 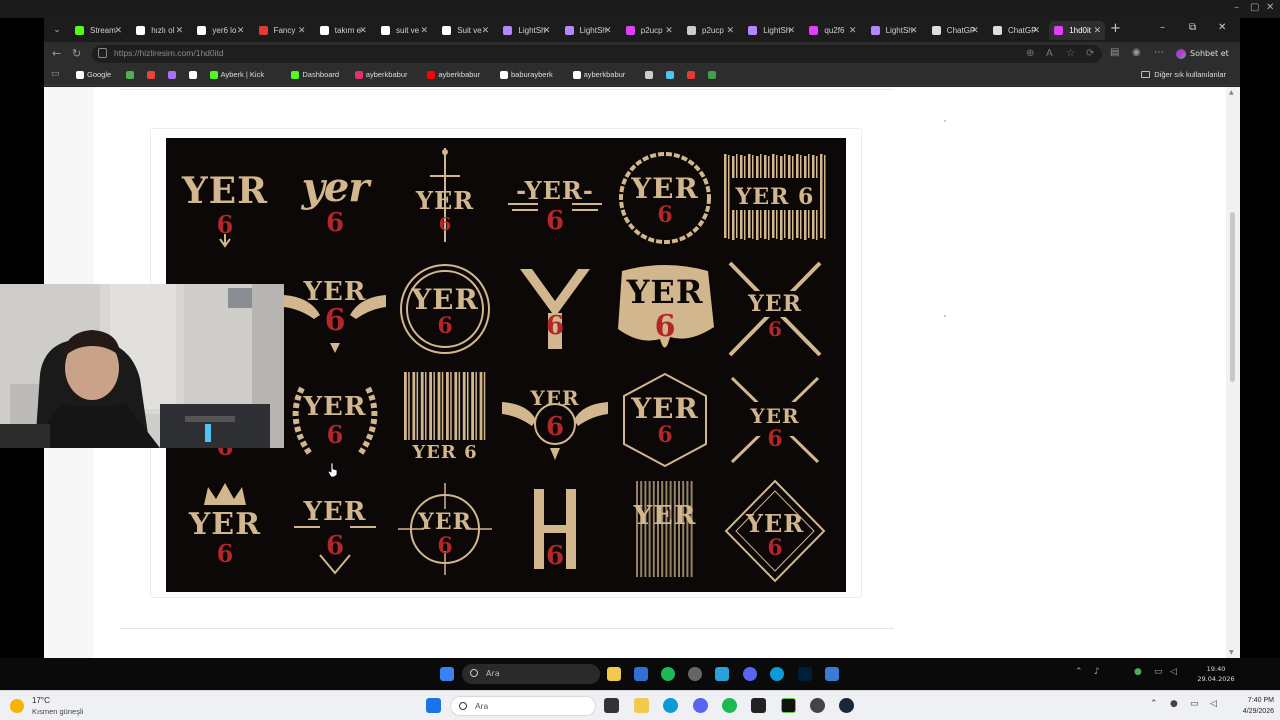 I want to click on scroll-up-arrow-icon: ▲, so click(x=1231, y=92).